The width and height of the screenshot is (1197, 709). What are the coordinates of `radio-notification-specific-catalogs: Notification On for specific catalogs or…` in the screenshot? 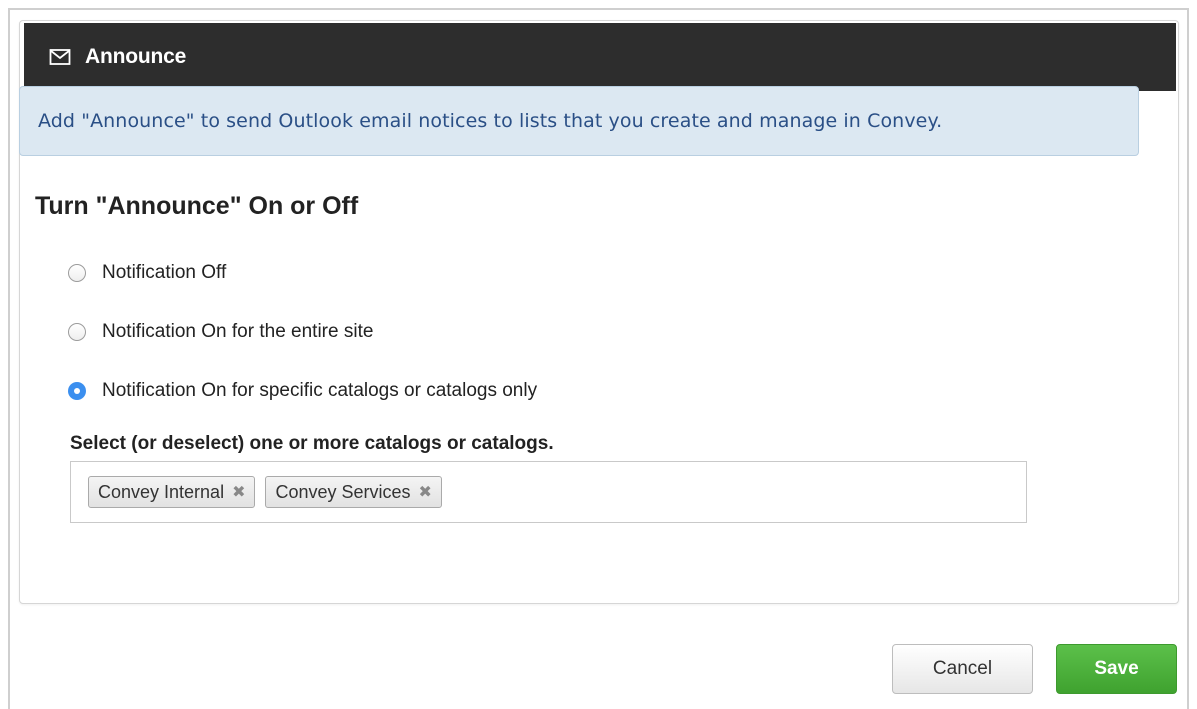 It's located at (302, 391).